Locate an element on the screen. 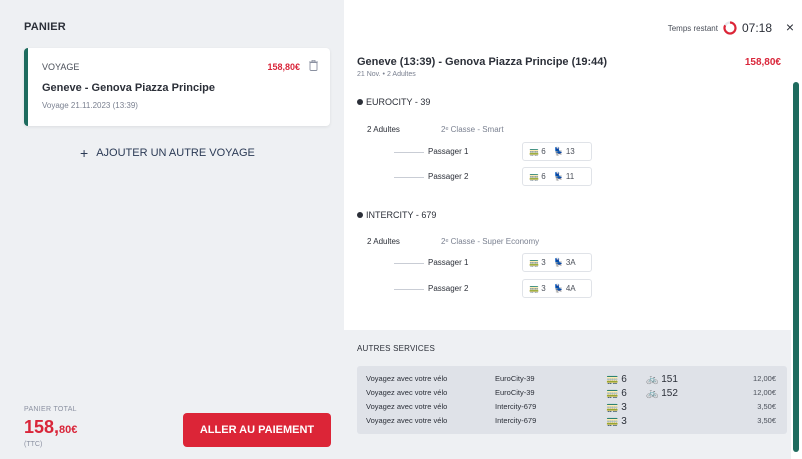 This screenshot has width=802, height=459. timer: Temps restant 07:18 is located at coordinates (720, 28).